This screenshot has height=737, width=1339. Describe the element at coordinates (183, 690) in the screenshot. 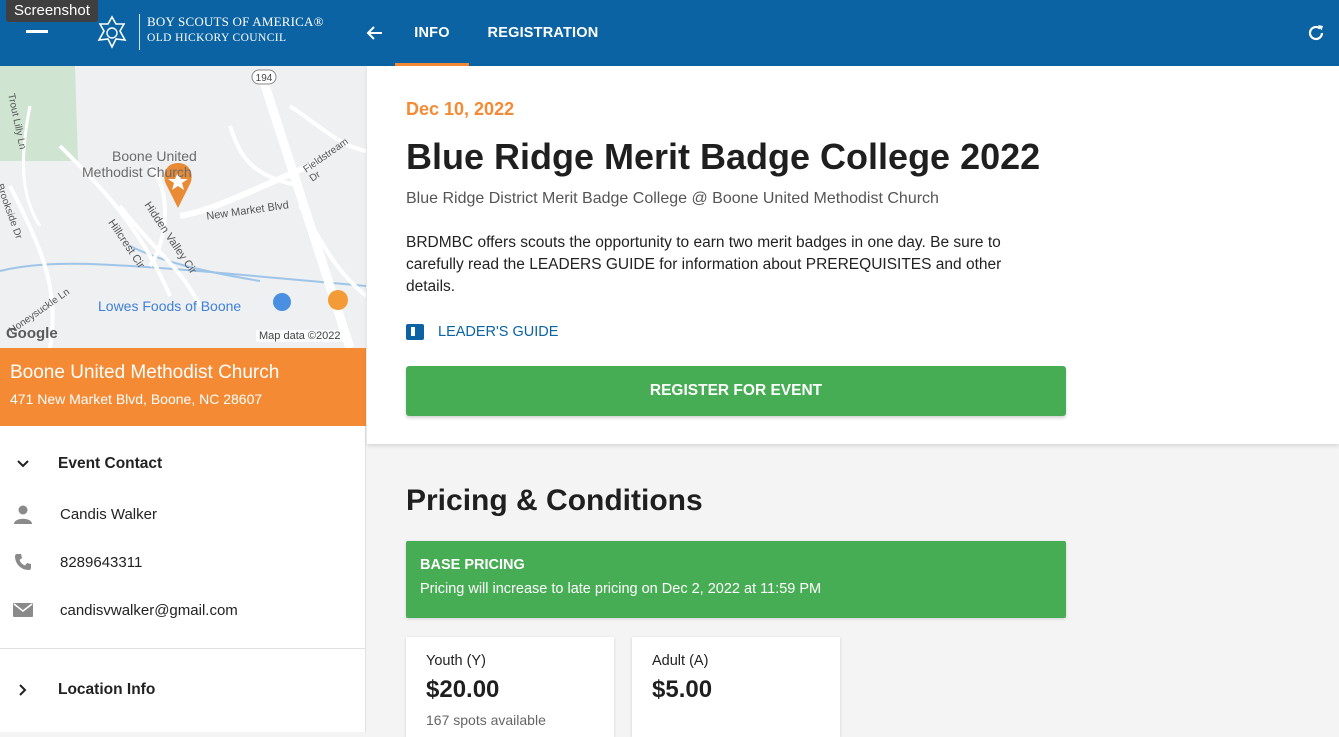

I see `location-info-toggle: Location Info` at that location.